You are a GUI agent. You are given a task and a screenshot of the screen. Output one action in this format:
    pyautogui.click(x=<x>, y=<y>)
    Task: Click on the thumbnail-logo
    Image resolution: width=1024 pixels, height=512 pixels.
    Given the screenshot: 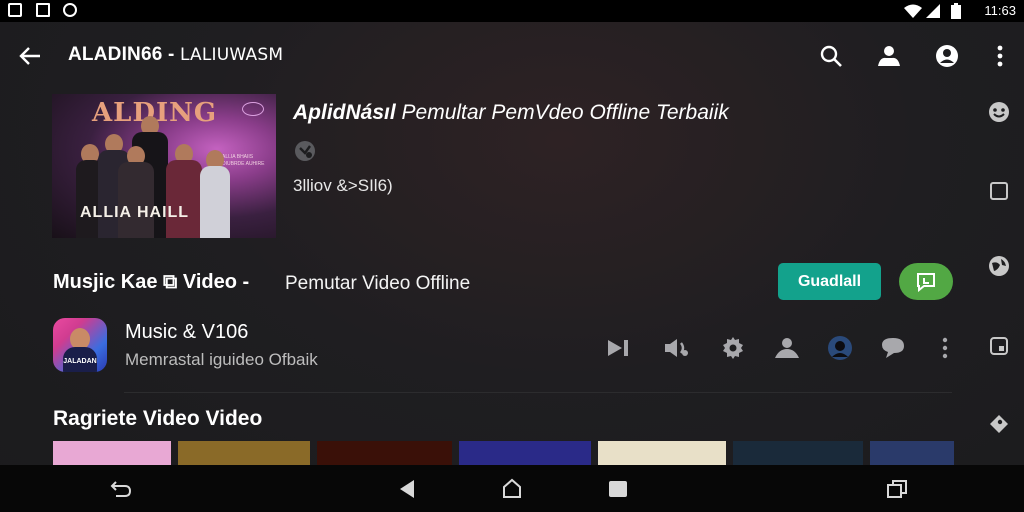 What is the action you would take?
    pyautogui.click(x=253, y=109)
    